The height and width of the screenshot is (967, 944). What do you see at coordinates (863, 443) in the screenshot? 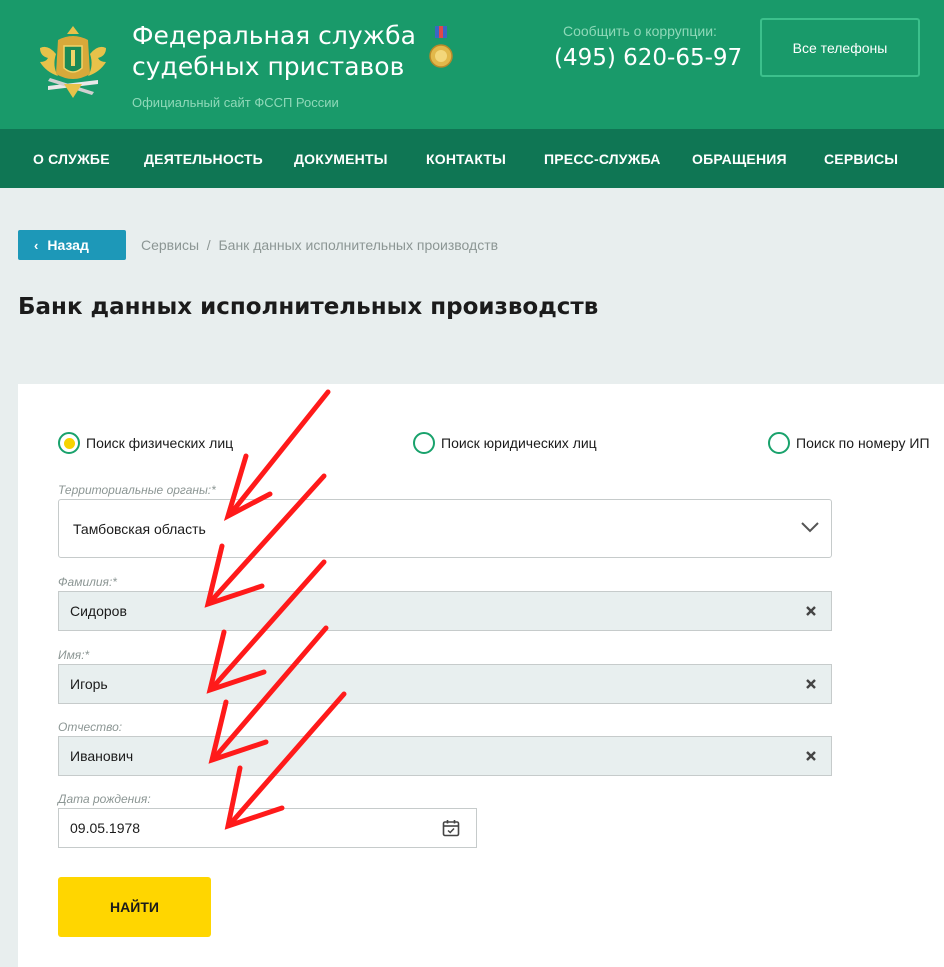
I see `radio-ip-number-label: Поиск по номеру ИП` at bounding box center [863, 443].